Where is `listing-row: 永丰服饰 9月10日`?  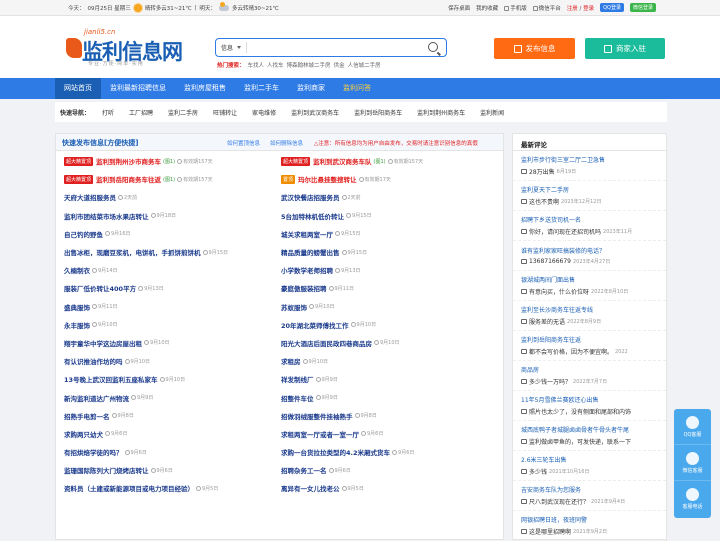 listing-row: 永丰服饰 9月10日 is located at coordinates (173, 325).